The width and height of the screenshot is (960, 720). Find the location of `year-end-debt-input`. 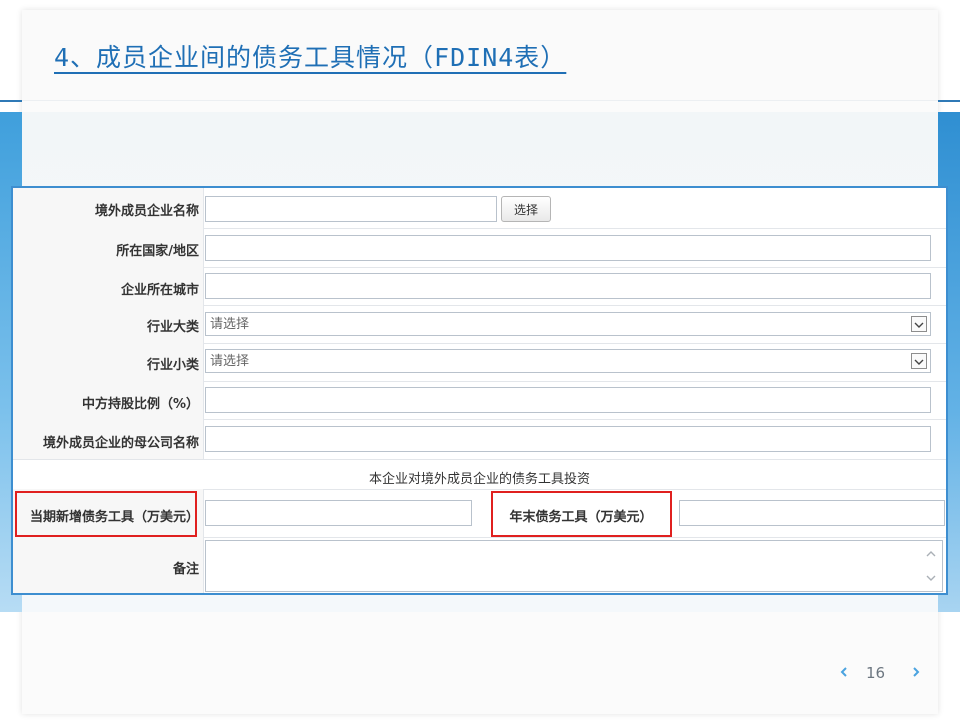

year-end-debt-input is located at coordinates (812, 513).